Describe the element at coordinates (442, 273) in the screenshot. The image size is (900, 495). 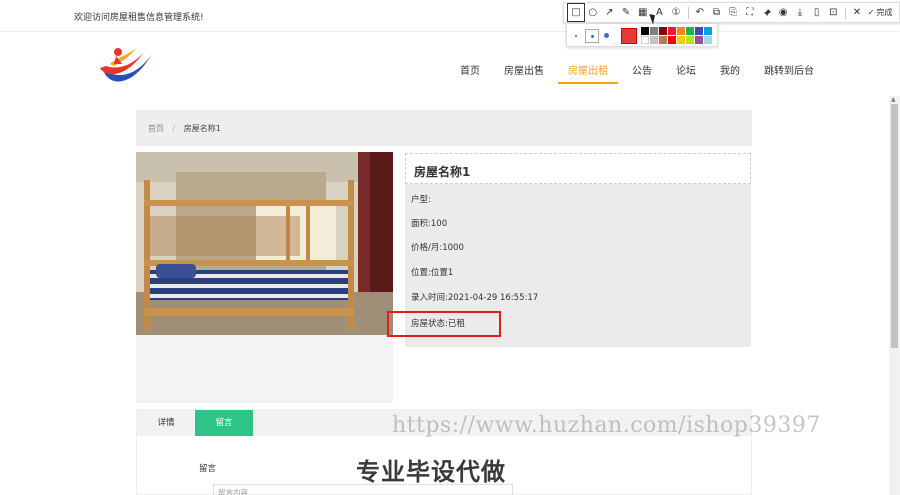
I see `field-value: 位置1` at that location.